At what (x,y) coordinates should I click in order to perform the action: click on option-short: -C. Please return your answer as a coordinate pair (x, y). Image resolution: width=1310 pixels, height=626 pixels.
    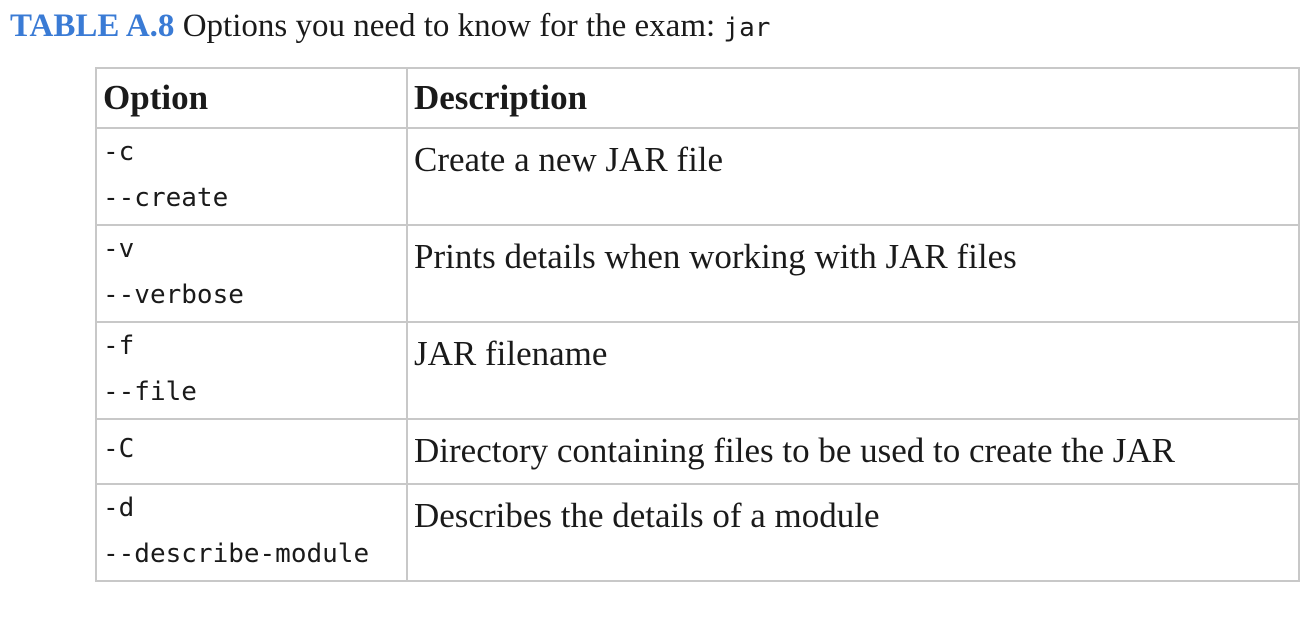
    Looking at the image, I should click on (119, 449).